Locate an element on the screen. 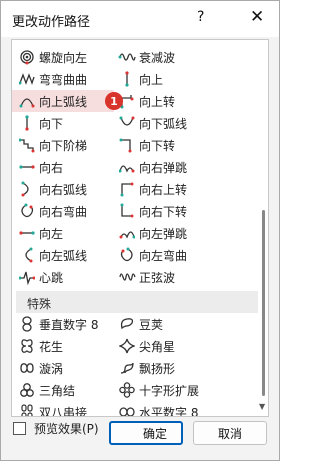 This screenshot has width=320, height=462. list-row: 双八串接 水平数字 8 is located at coordinates (135, 409).